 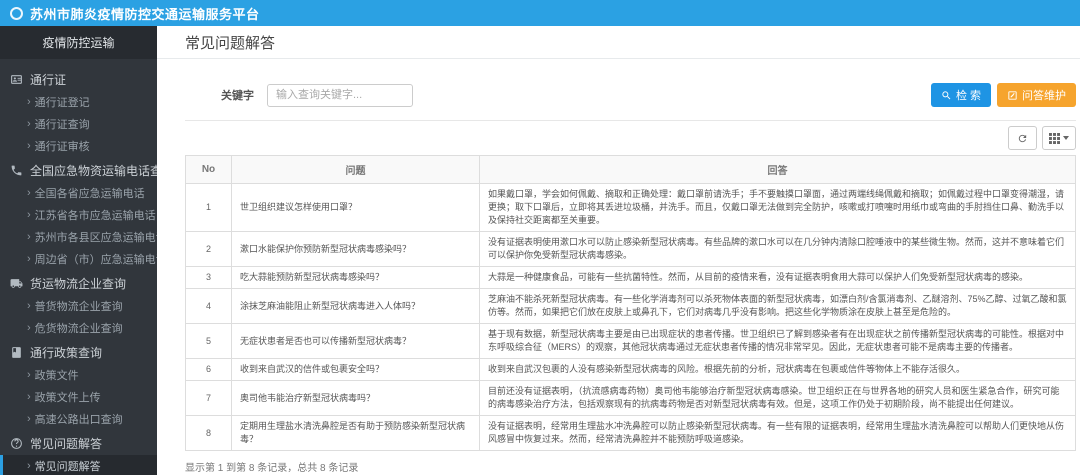 What do you see at coordinates (78, 42) in the screenshot?
I see `sidebar-header: 疫情防控运输` at bounding box center [78, 42].